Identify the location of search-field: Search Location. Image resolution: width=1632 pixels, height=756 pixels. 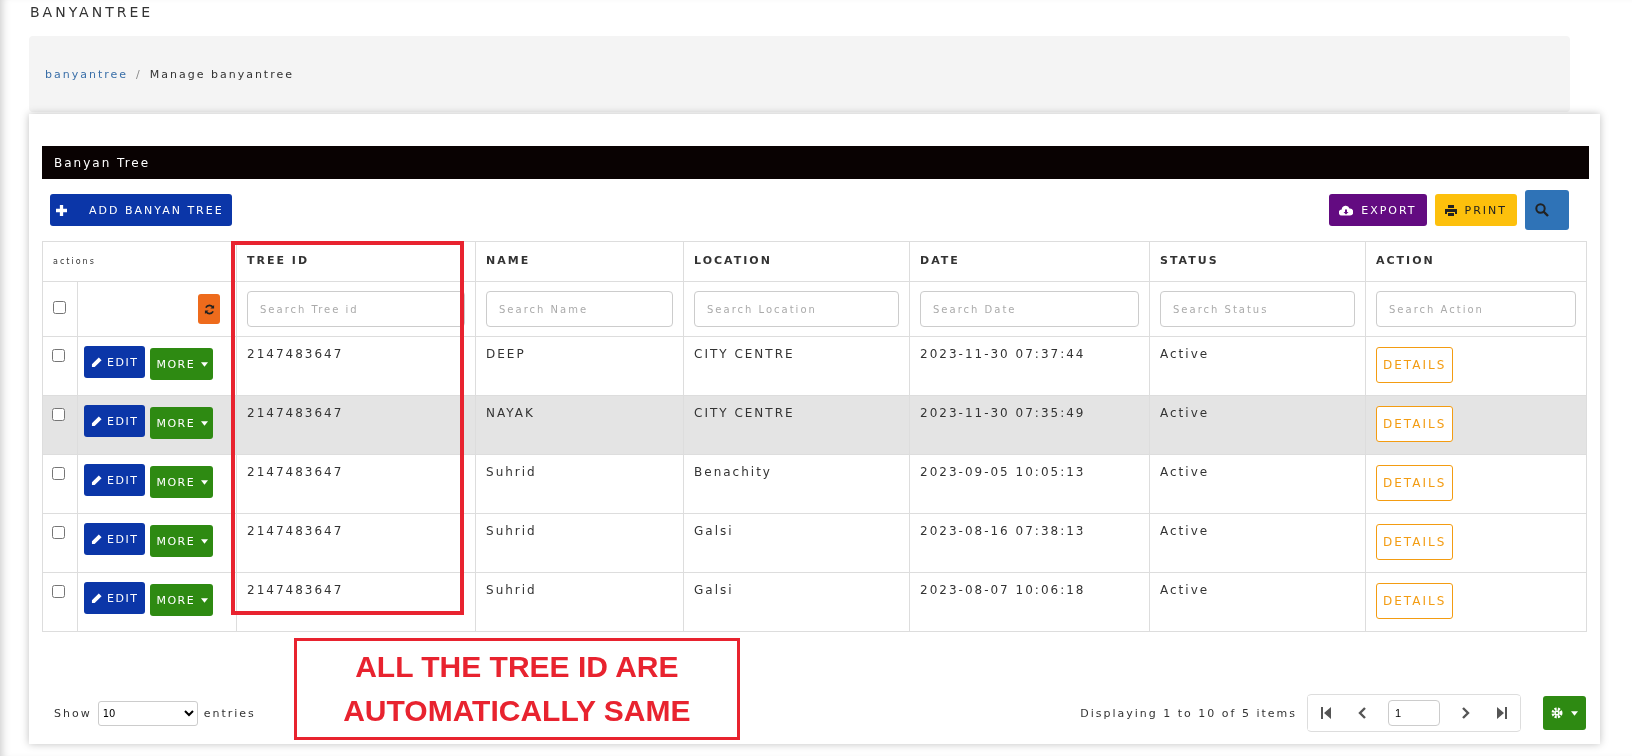
(796, 309).